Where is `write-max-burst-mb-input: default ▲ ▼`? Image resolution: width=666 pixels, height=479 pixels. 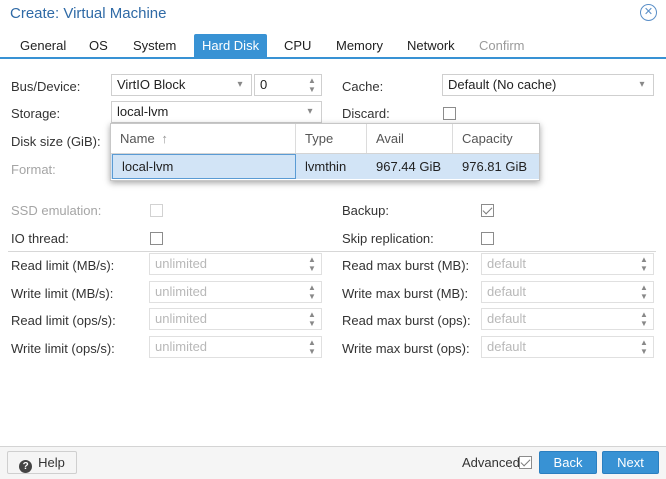 write-max-burst-mb-input: default ▲ ▼ is located at coordinates (567, 292).